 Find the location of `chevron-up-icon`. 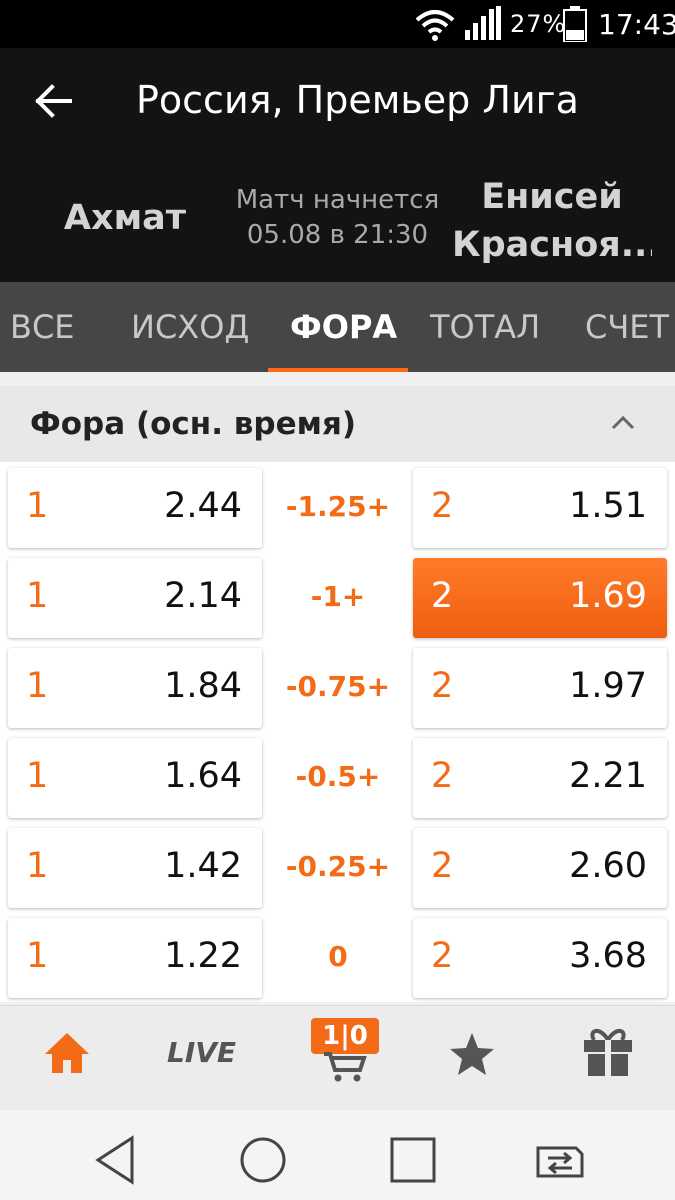

chevron-up-icon is located at coordinates (623, 423).